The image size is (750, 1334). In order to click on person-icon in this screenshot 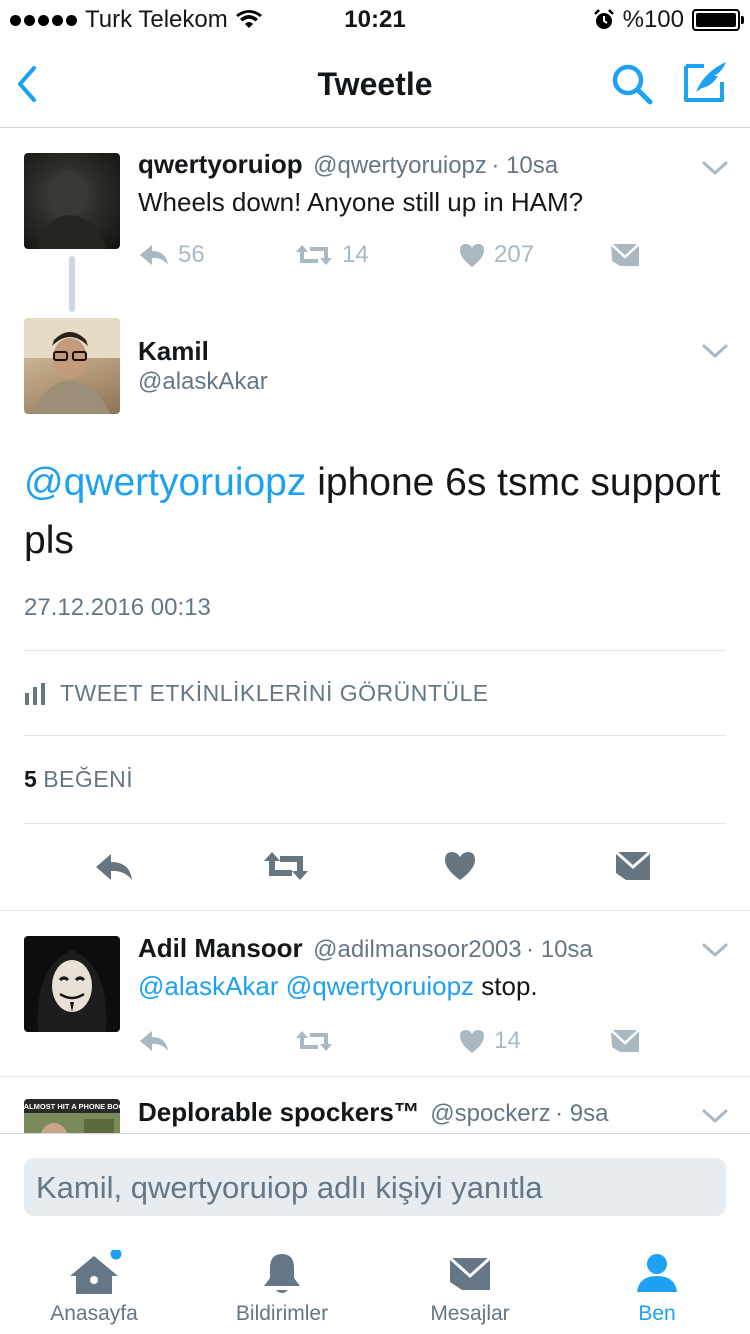, I will do `click(657, 1273)`.